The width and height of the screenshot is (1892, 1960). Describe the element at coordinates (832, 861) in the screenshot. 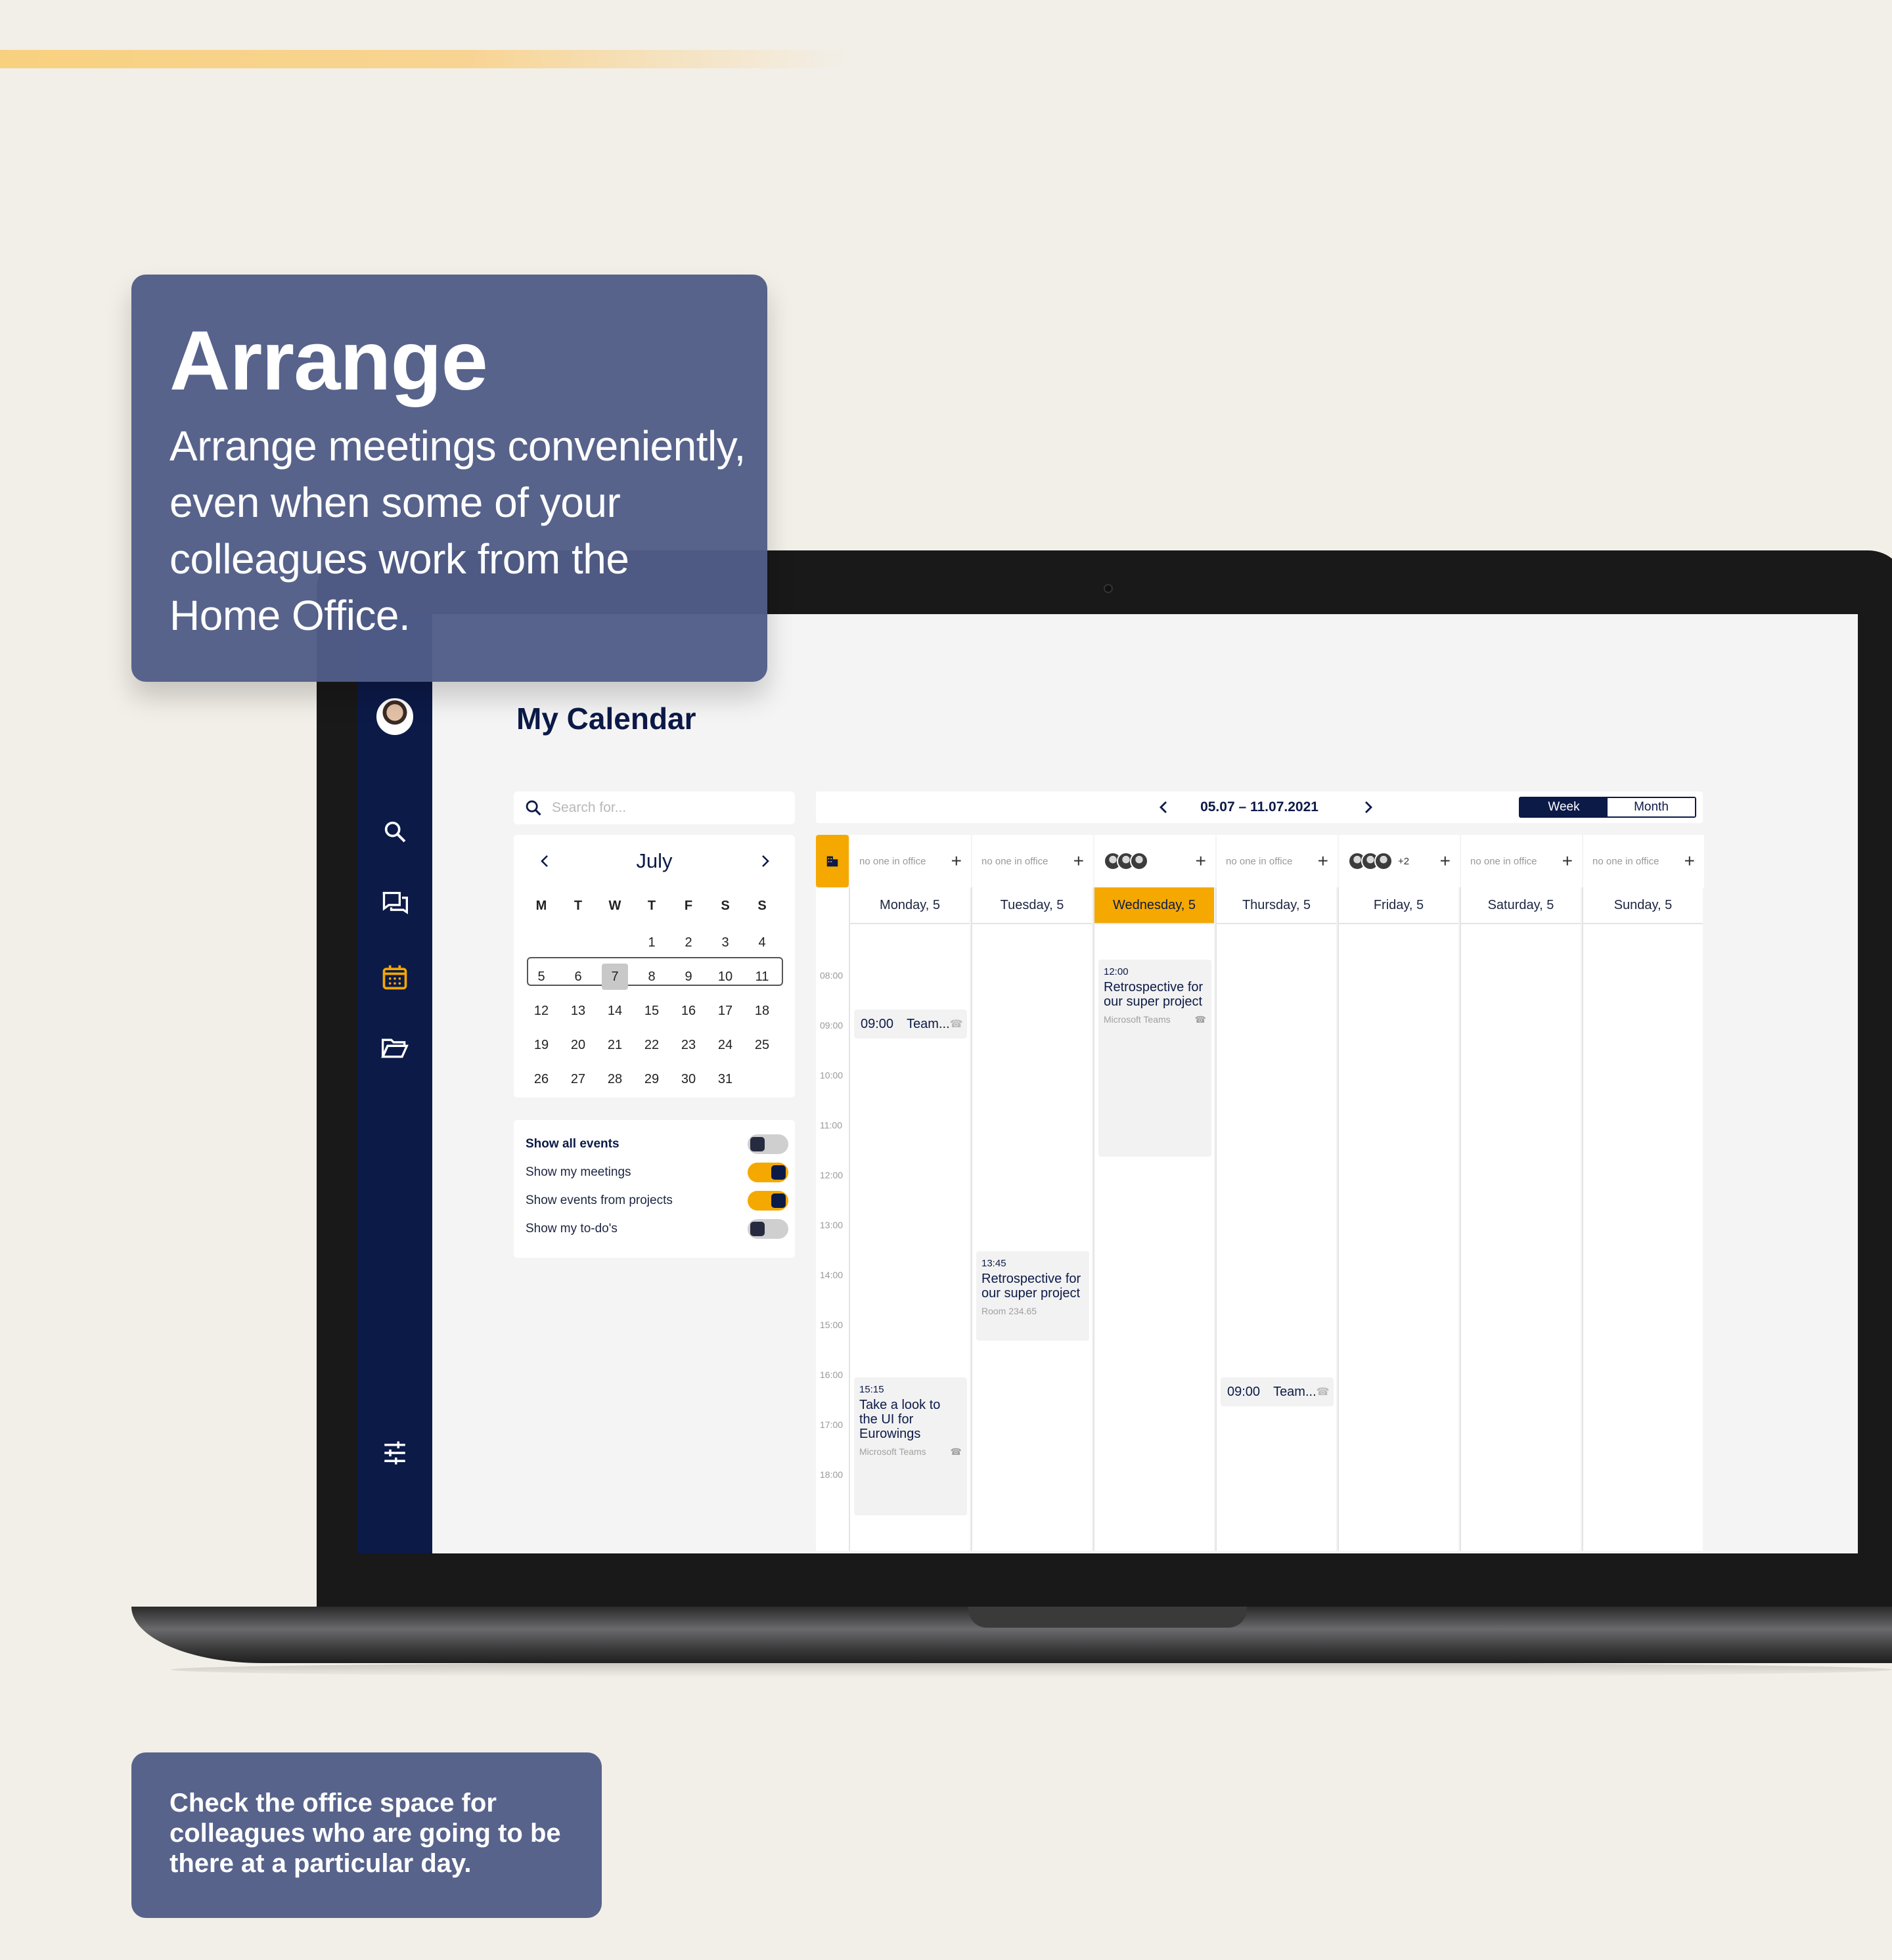

I see `office-icon` at that location.